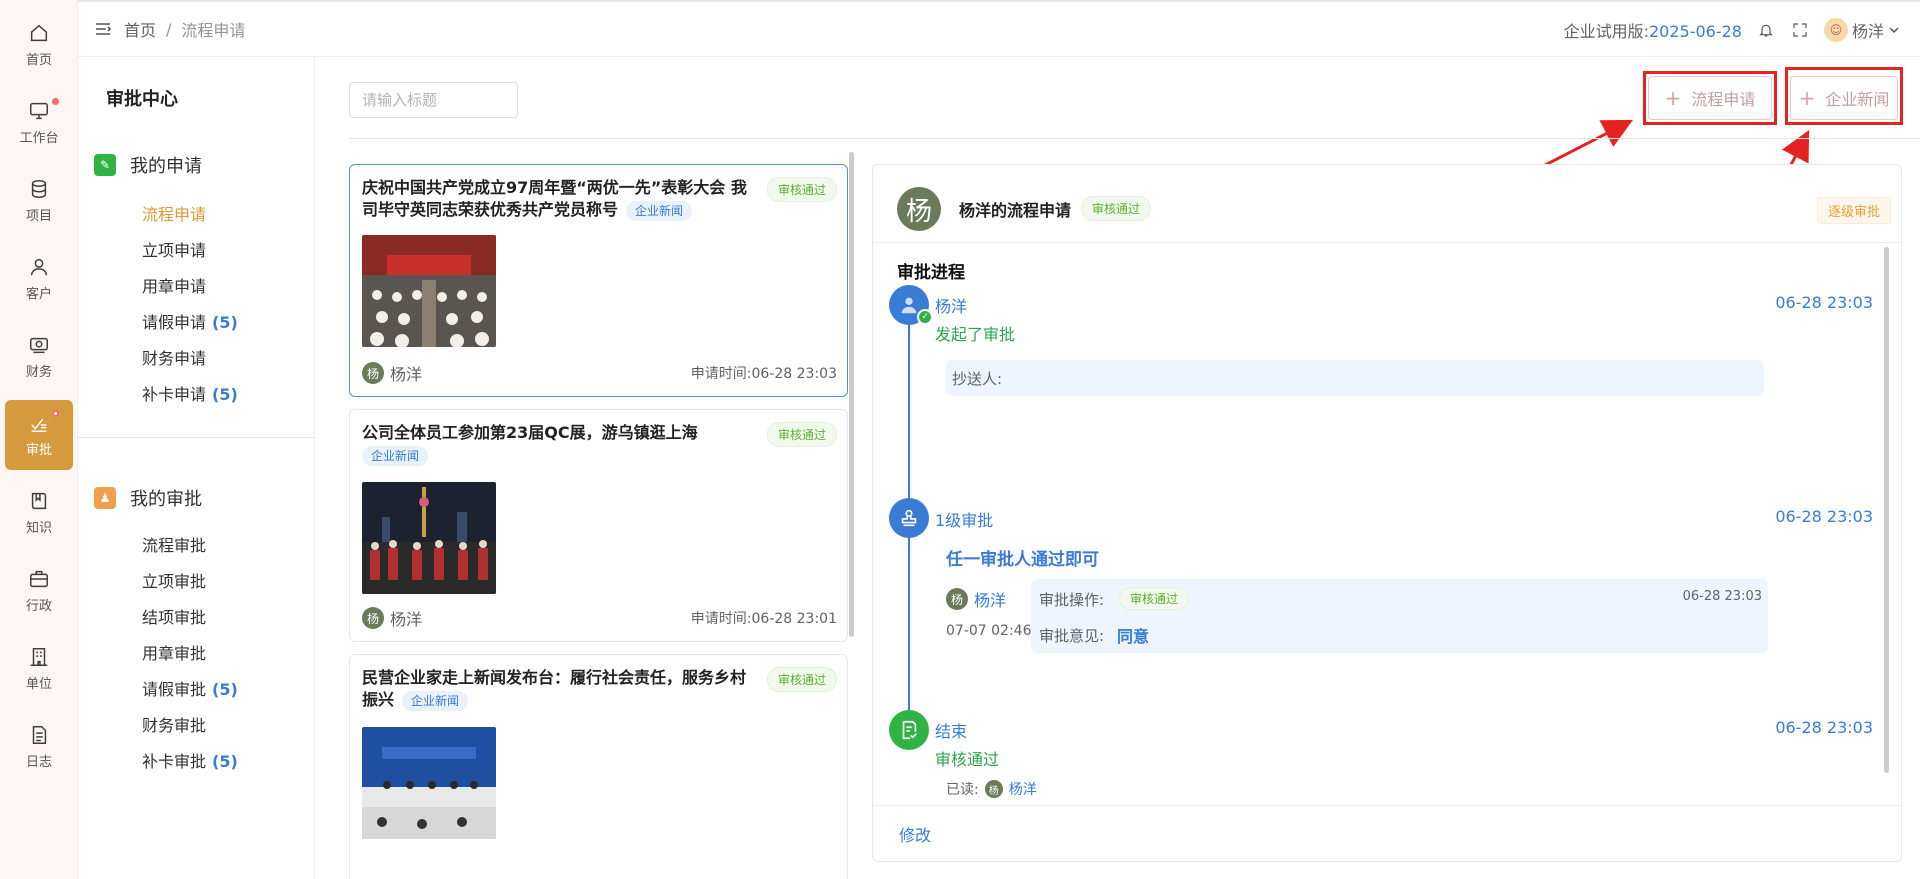  Describe the element at coordinates (991, 789) in the screenshot. I see `read-list: 已读: 杨杨洋` at that location.